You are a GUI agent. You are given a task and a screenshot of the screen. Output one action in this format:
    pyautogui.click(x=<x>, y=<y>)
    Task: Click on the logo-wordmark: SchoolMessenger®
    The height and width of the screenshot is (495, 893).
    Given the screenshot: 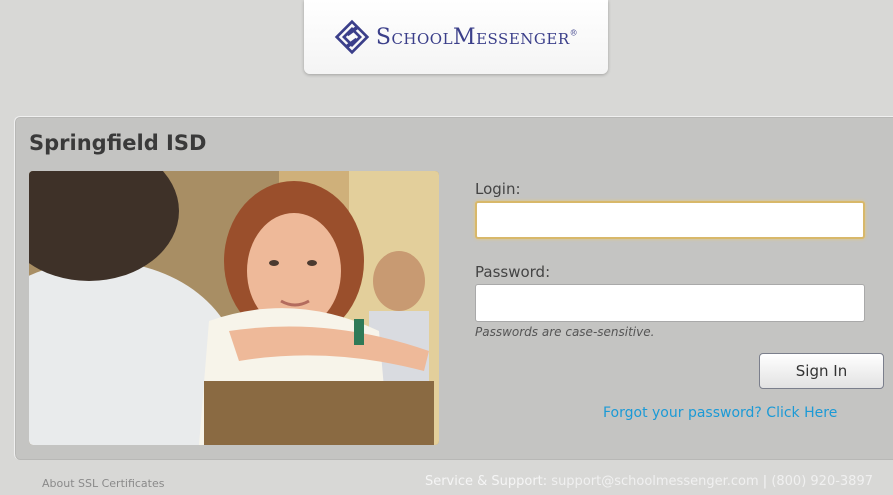 What is the action you would take?
    pyautogui.click(x=477, y=37)
    